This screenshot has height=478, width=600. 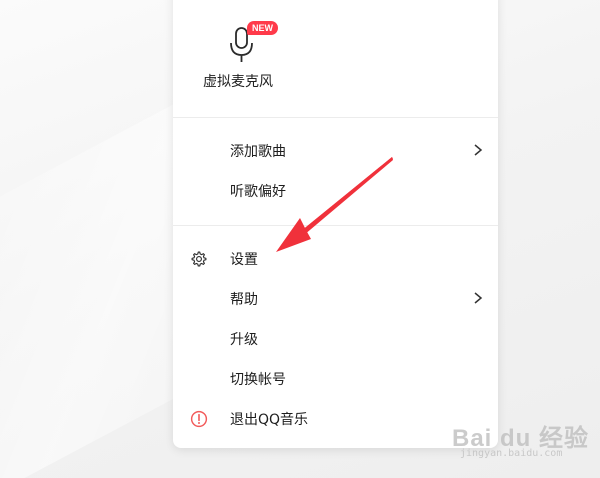 I want to click on menu-item-label: 设置, so click(x=244, y=260).